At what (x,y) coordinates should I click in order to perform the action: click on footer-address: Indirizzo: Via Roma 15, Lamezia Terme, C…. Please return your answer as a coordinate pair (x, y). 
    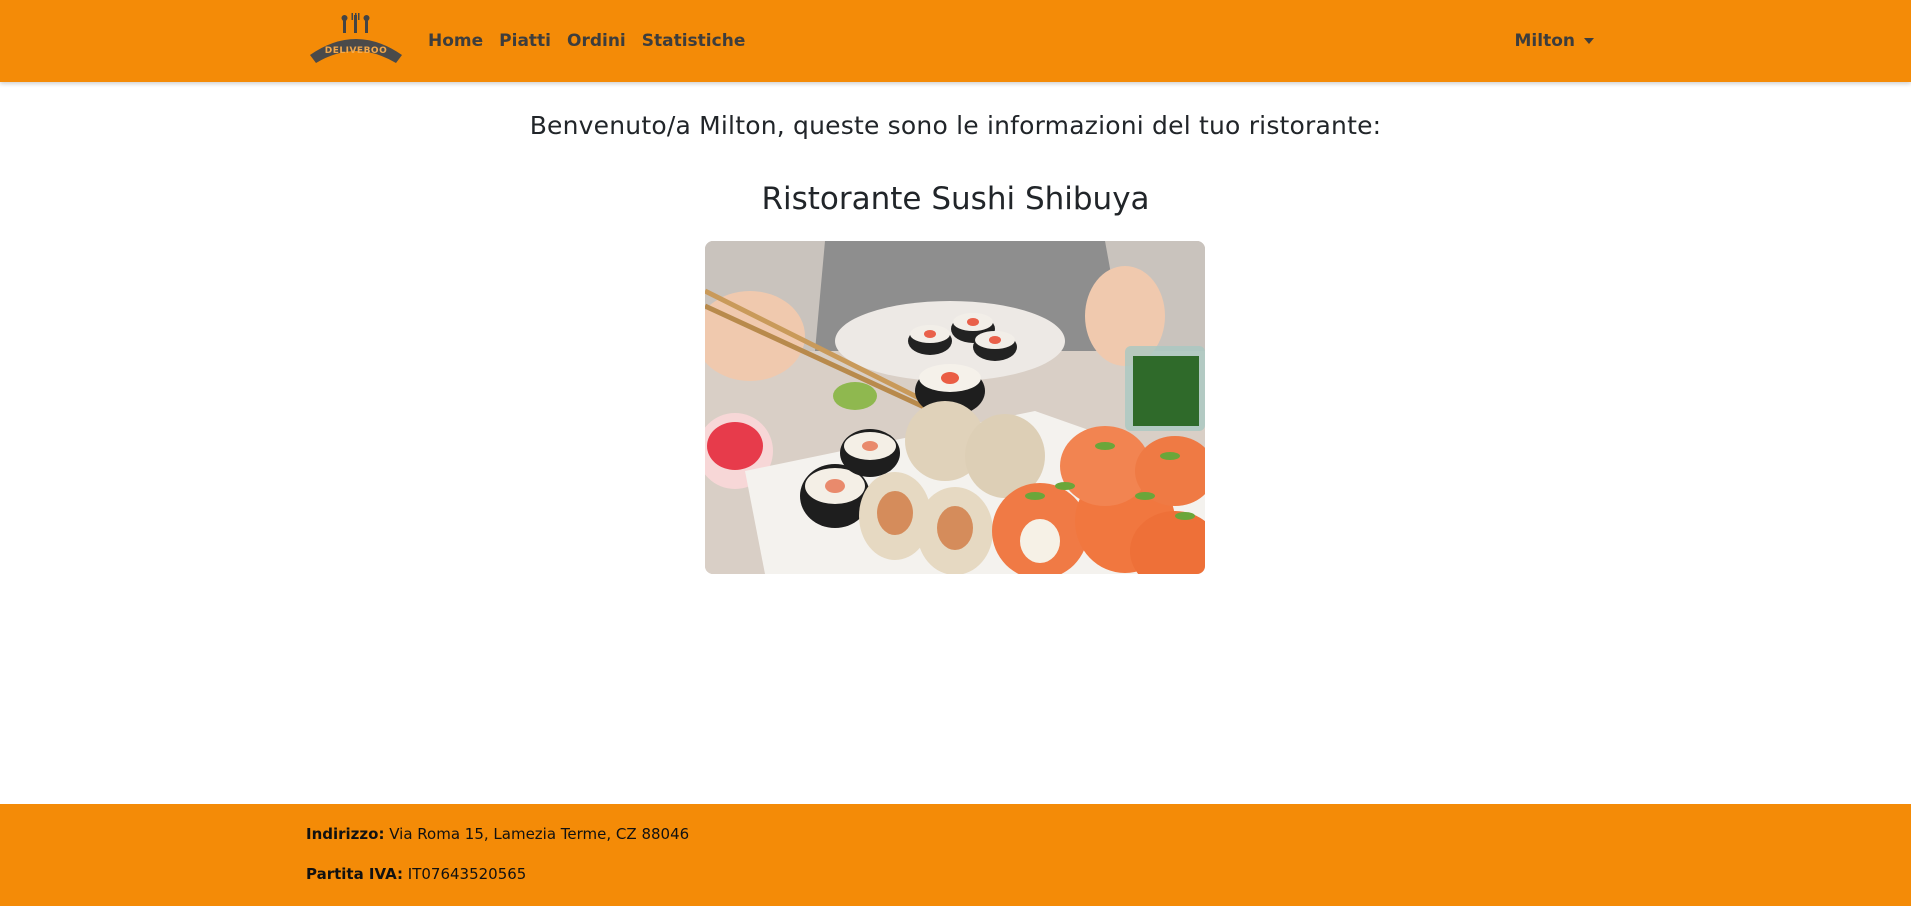
    Looking at the image, I should click on (497, 834).